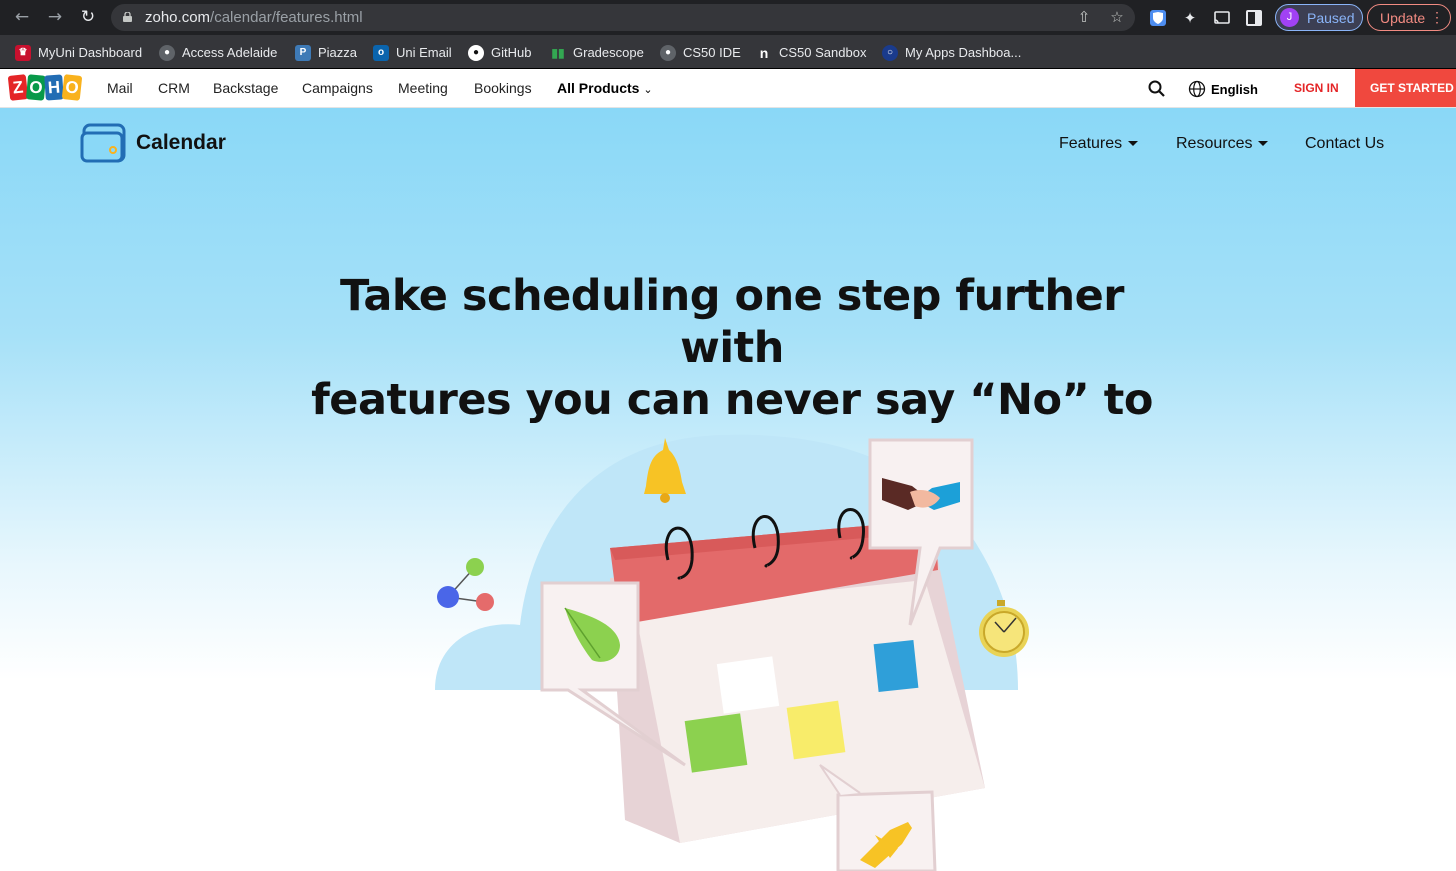  I want to click on avatar: J, so click(1289, 17).